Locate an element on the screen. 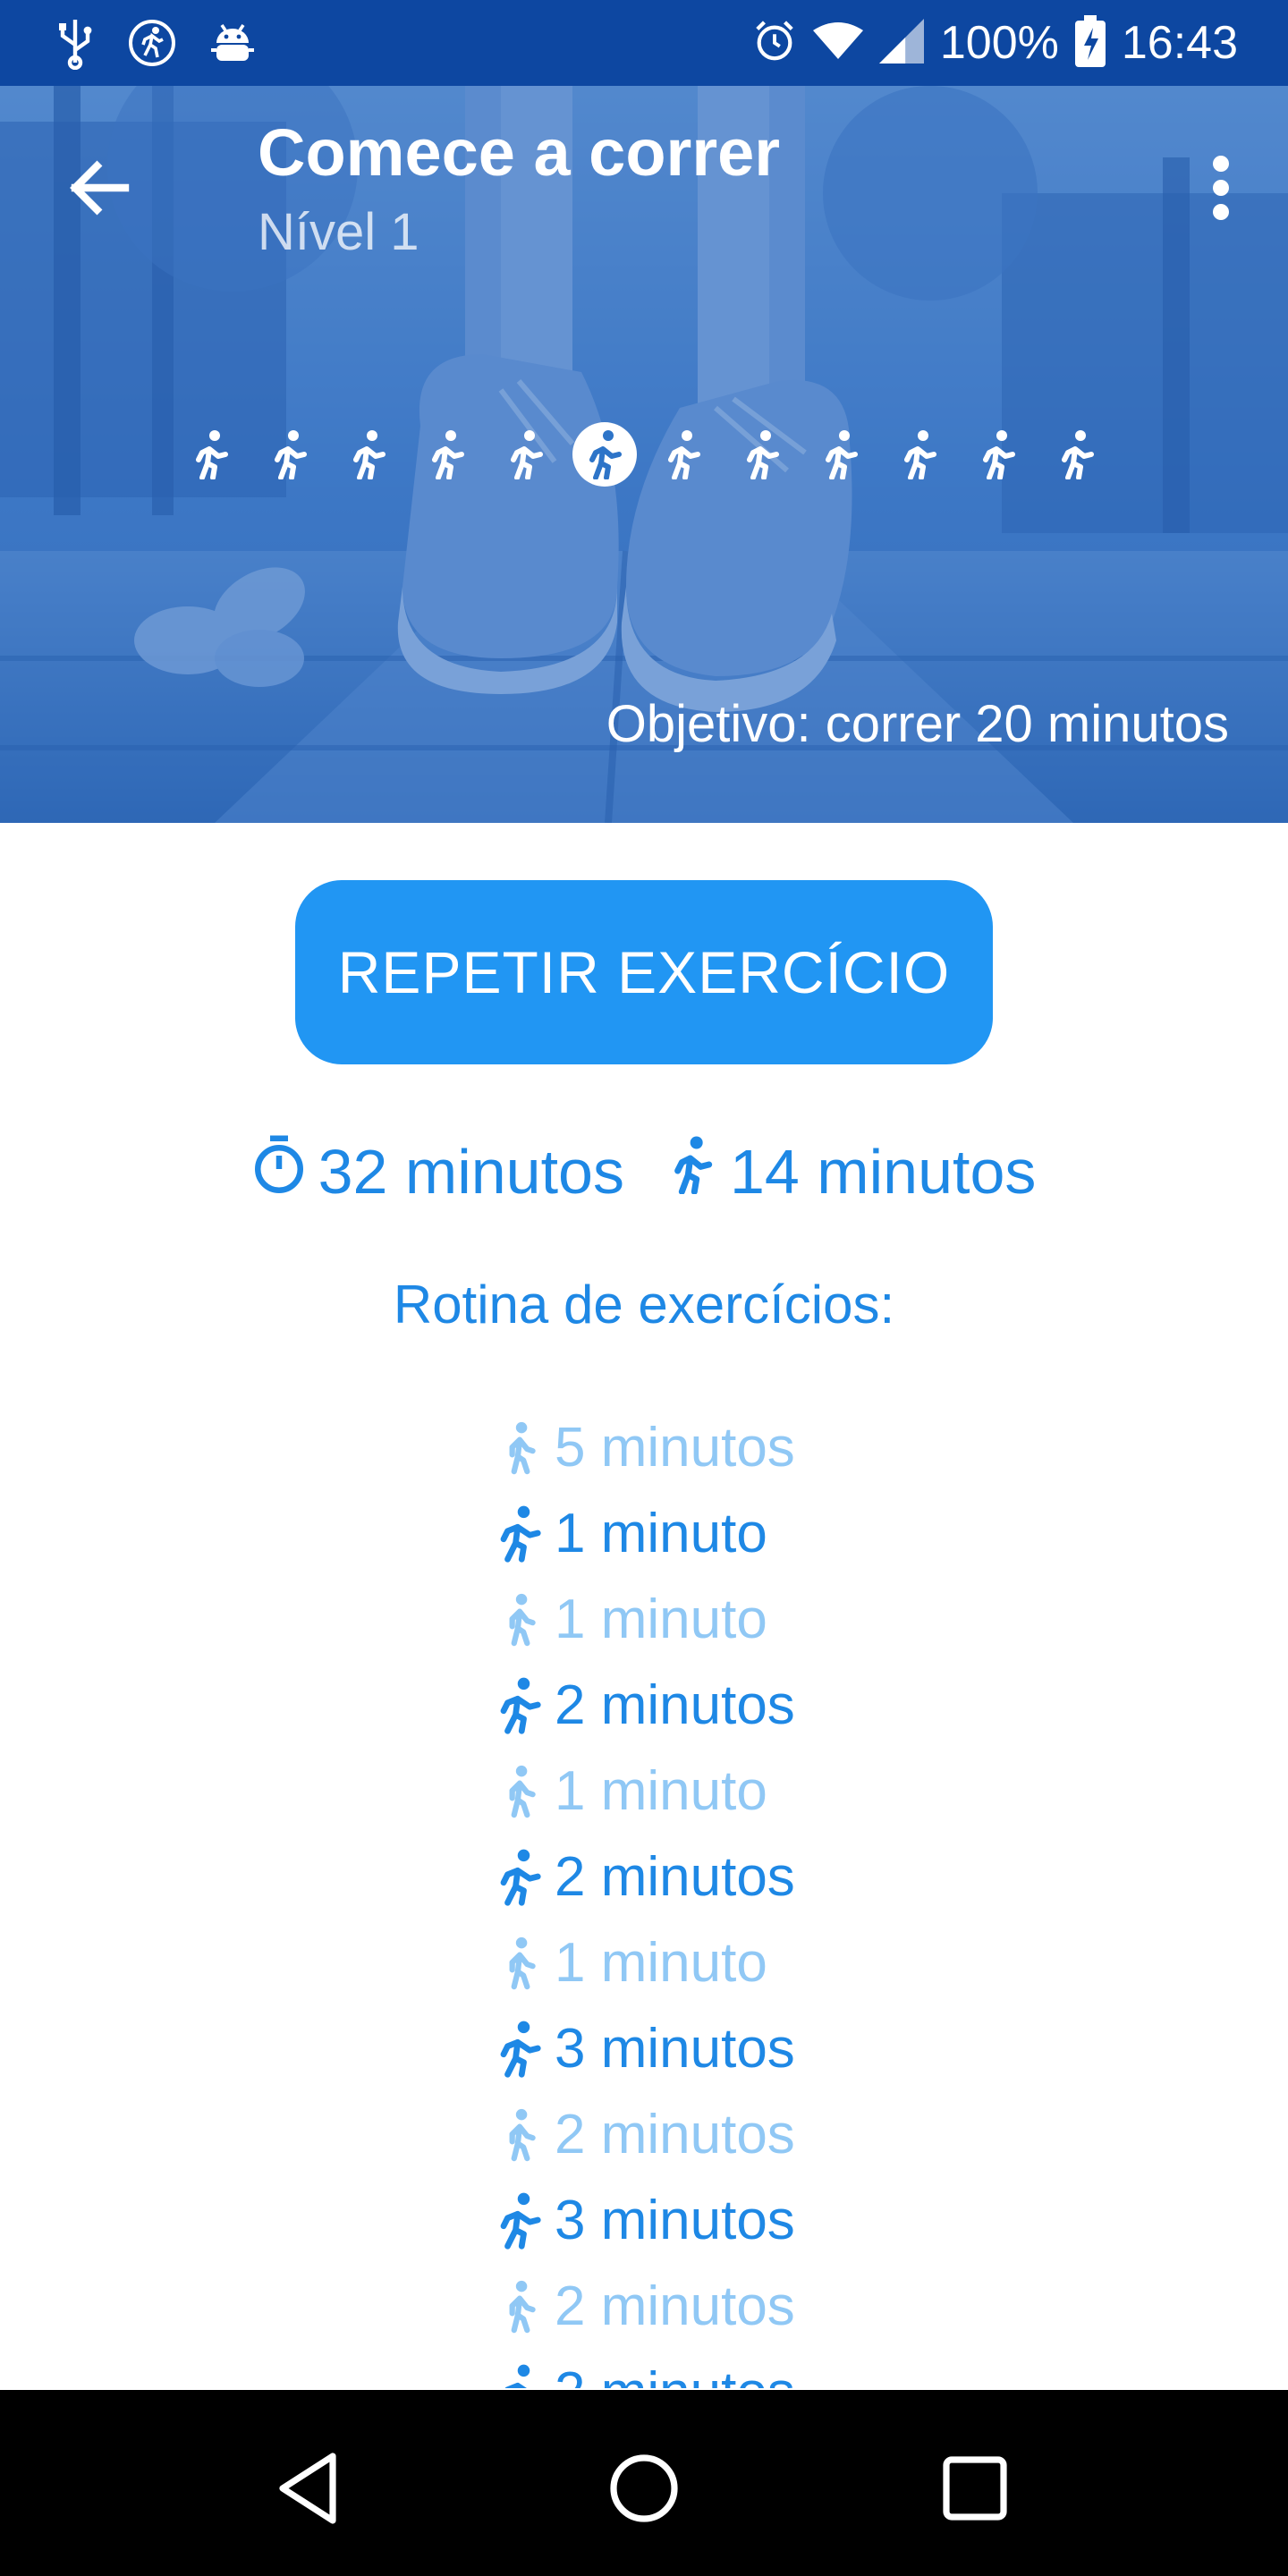 The width and height of the screenshot is (1288, 2576). circle-home-icon is located at coordinates (644, 2488).